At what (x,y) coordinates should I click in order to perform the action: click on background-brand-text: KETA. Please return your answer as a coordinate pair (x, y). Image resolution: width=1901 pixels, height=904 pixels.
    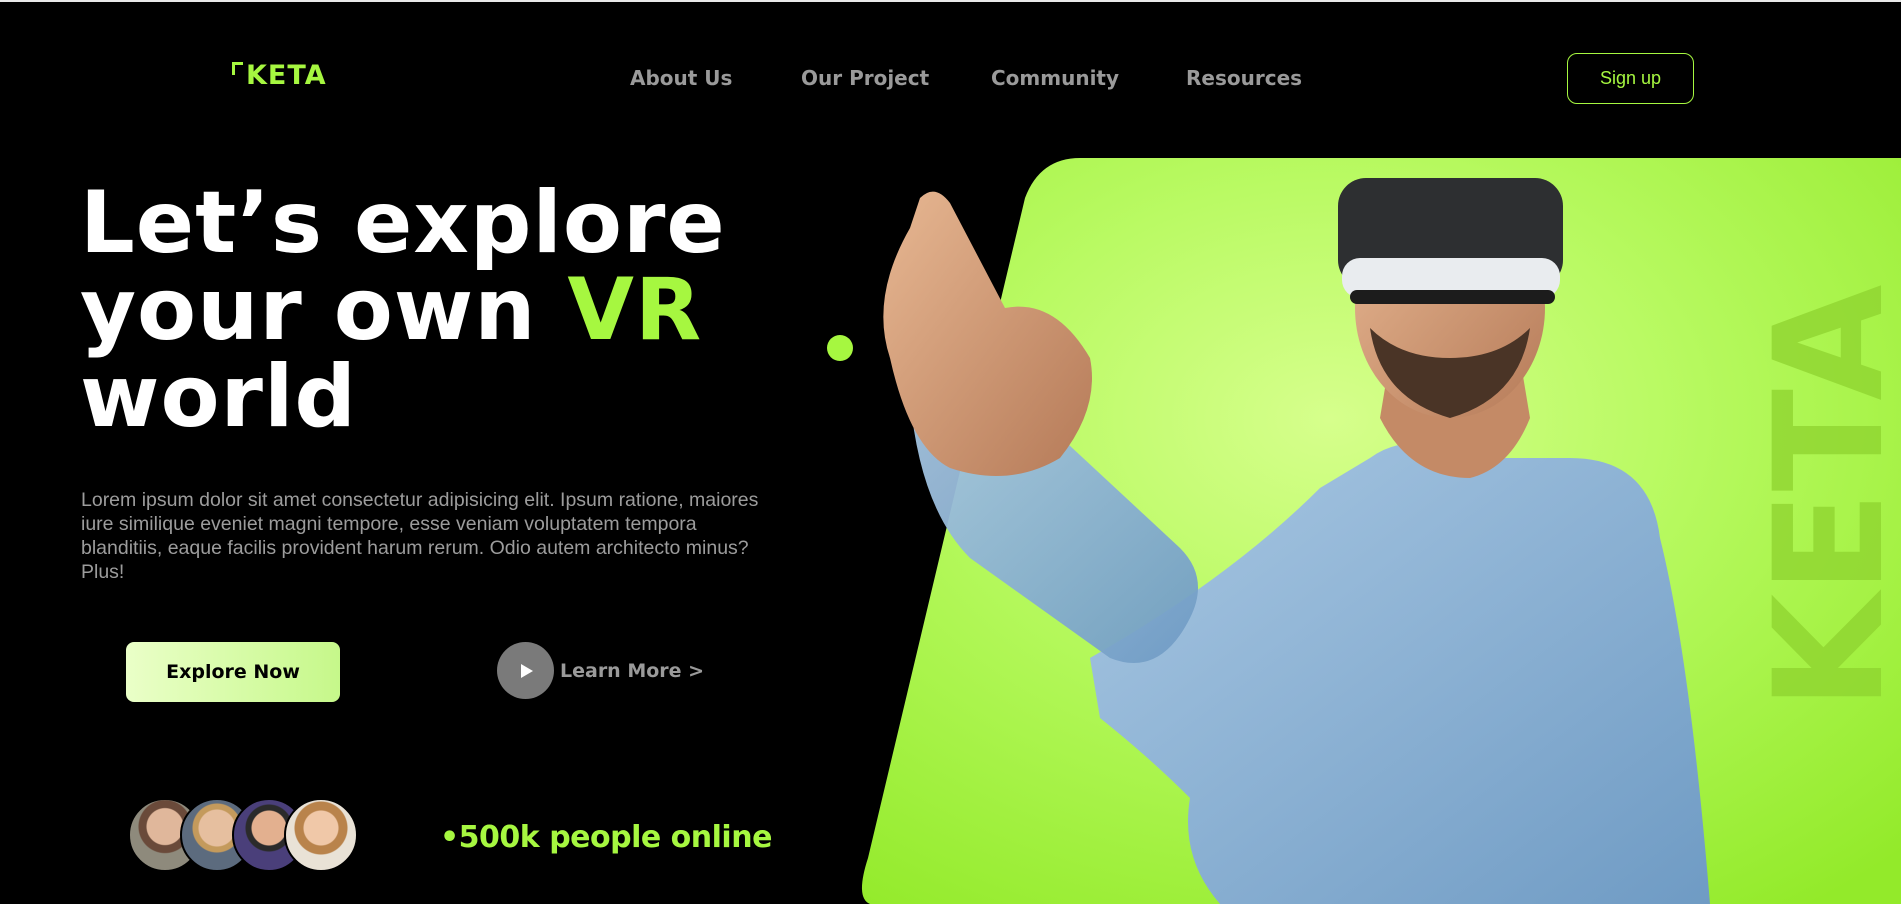
    Looking at the image, I should click on (1830, 497).